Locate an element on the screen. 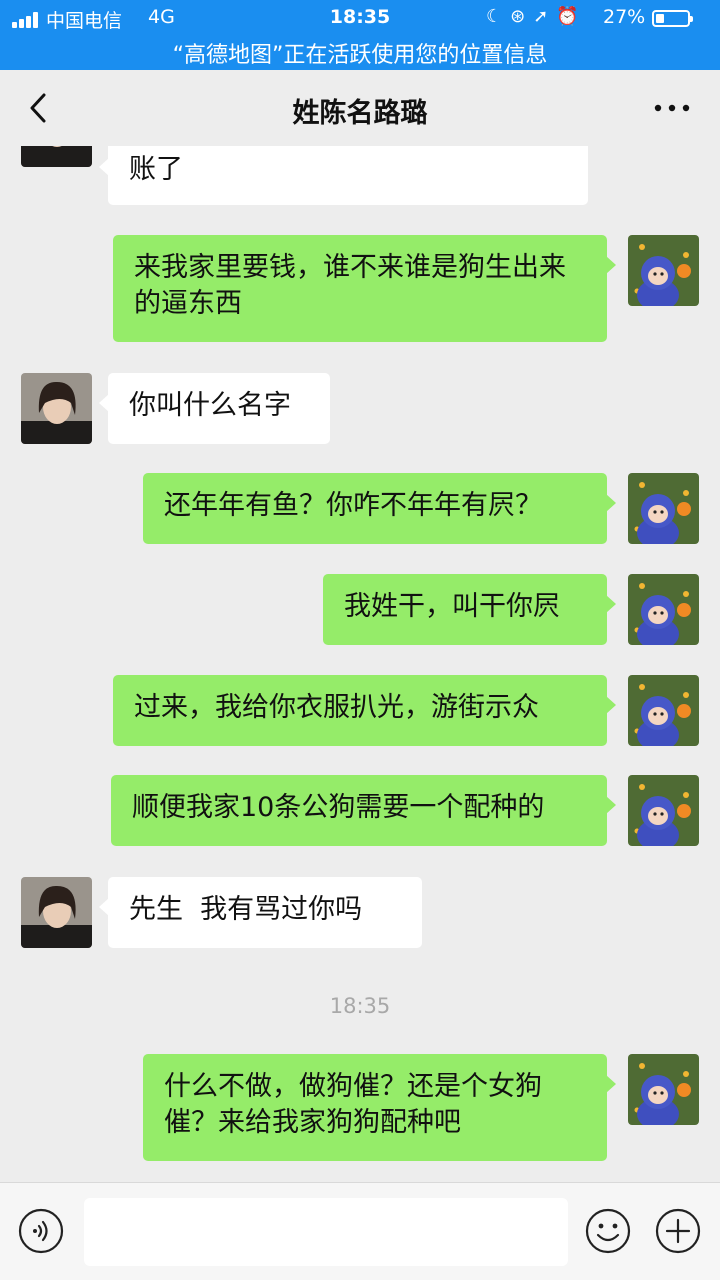 The height and width of the screenshot is (1280, 720). voice-icon is located at coordinates (41, 1231).